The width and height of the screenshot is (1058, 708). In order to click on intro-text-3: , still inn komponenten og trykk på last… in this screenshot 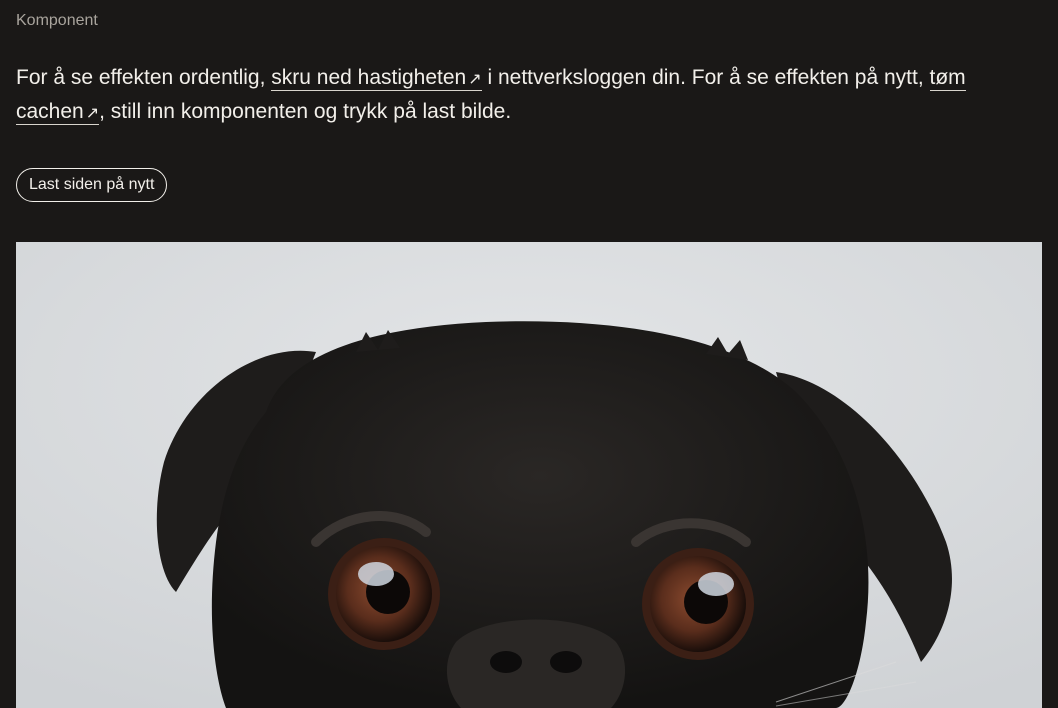, I will do `click(305, 111)`.